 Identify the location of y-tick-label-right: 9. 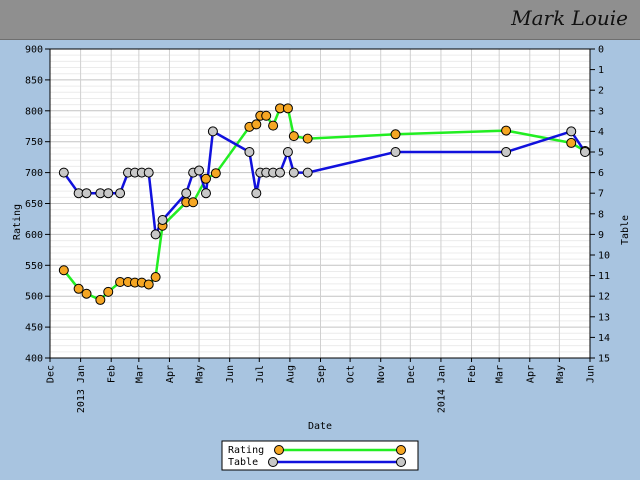
(601, 235).